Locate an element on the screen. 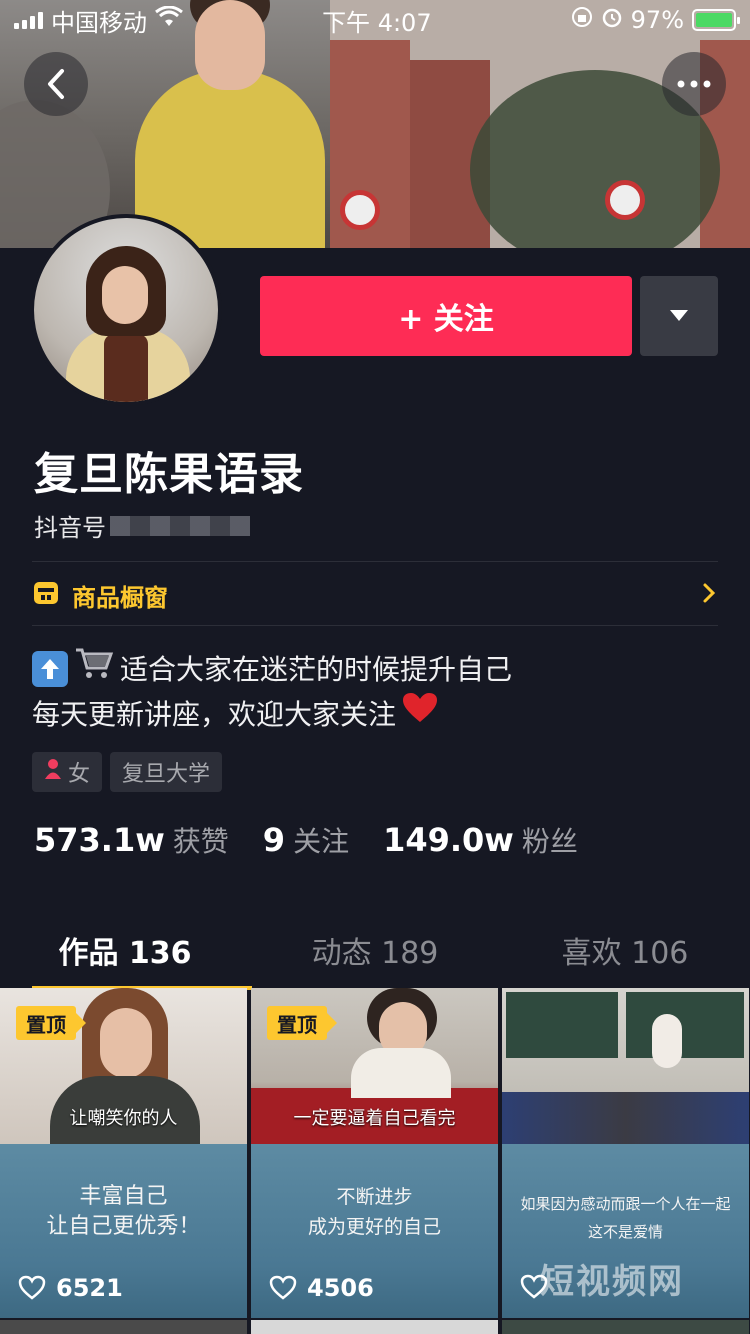 The image size is (750, 1334). shop-window-row: 商品橱窗 is located at coordinates (375, 595).